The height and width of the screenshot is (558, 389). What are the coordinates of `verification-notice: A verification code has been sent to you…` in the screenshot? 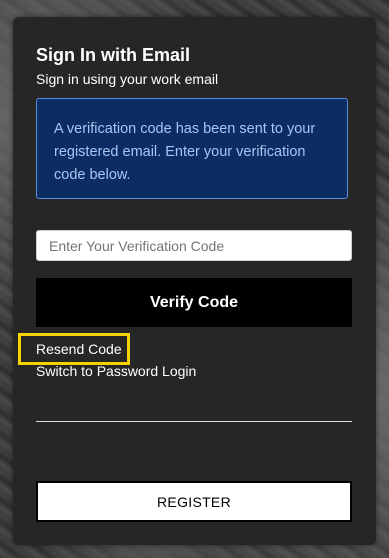 It's located at (192, 148).